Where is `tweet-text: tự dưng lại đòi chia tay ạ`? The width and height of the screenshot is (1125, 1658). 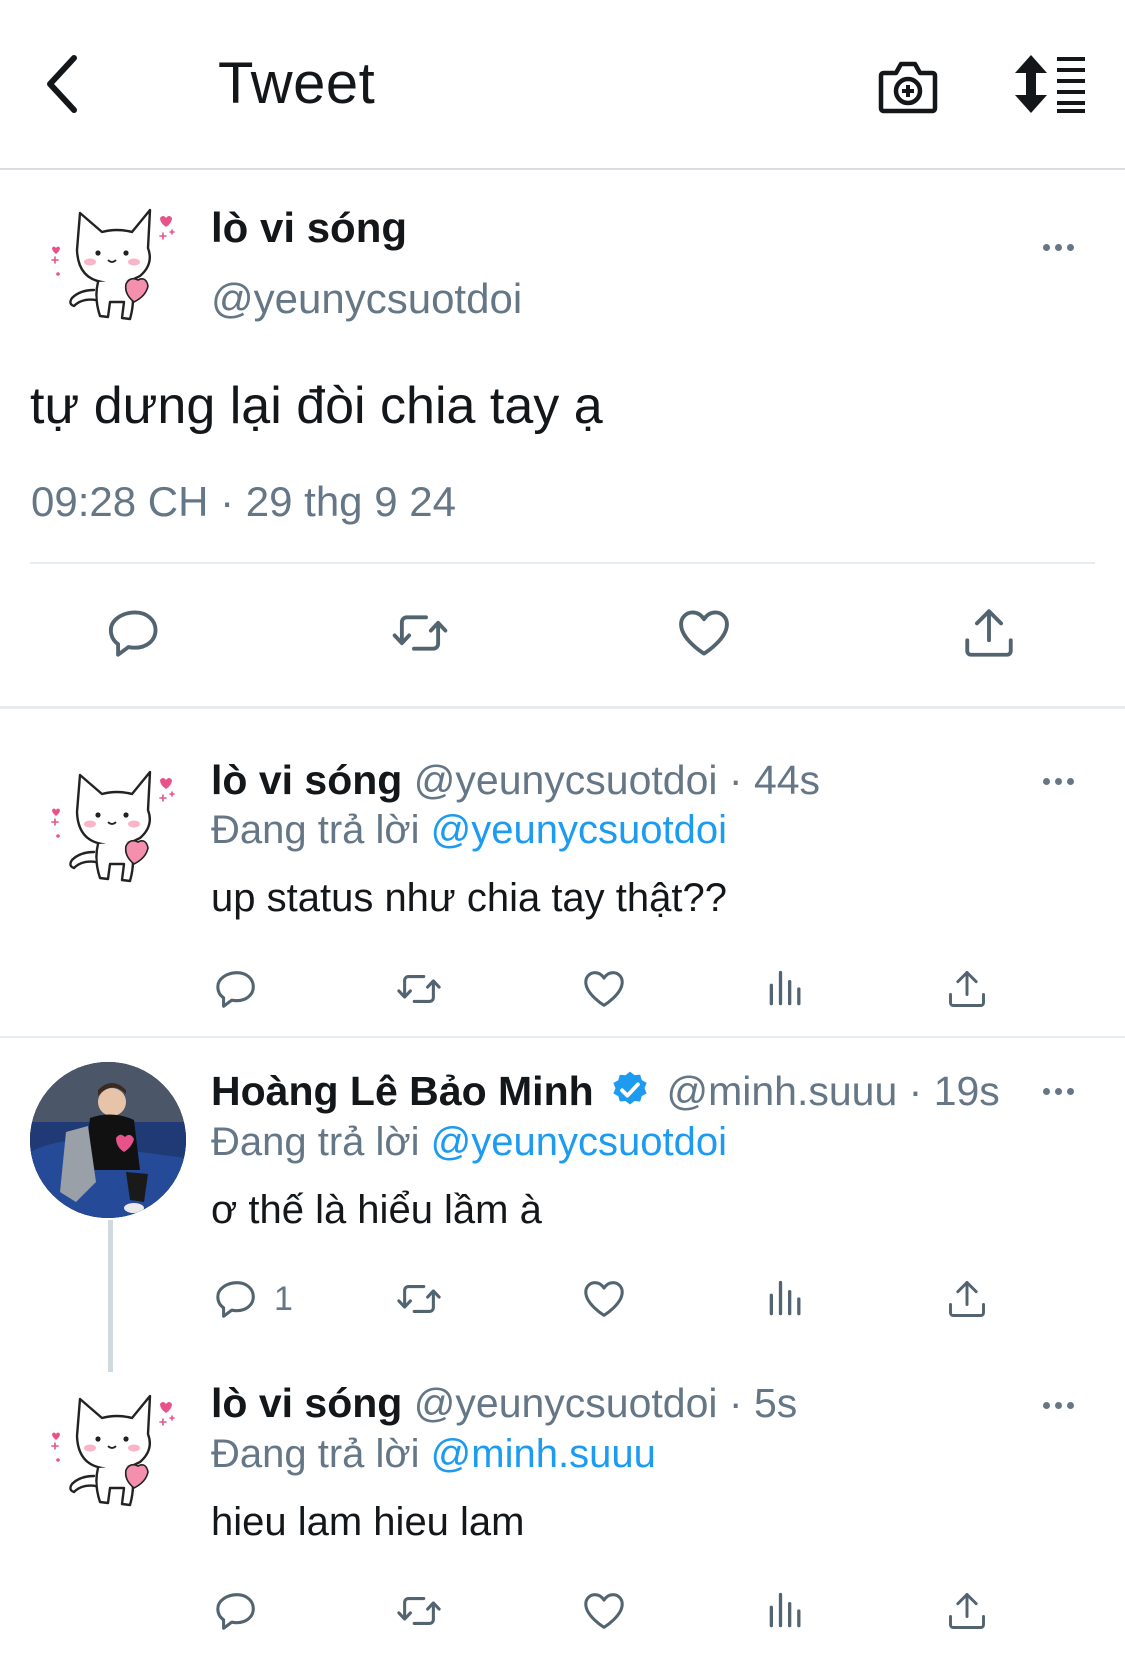 tweet-text: tự dưng lại đòi chia tay ạ is located at coordinates (316, 406).